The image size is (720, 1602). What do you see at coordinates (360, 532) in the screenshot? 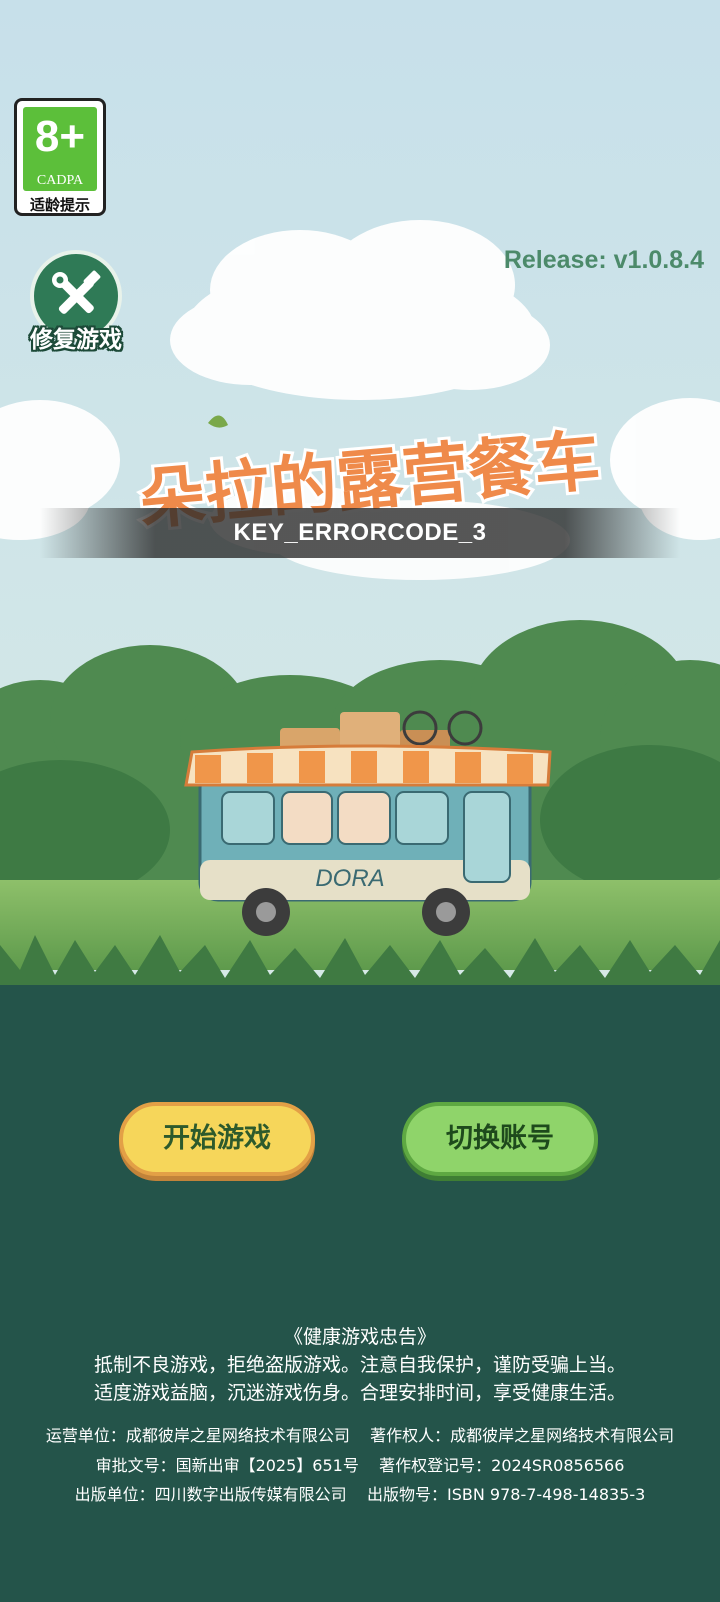
I see `error-message: KEY_ERRORCODE_3` at bounding box center [360, 532].